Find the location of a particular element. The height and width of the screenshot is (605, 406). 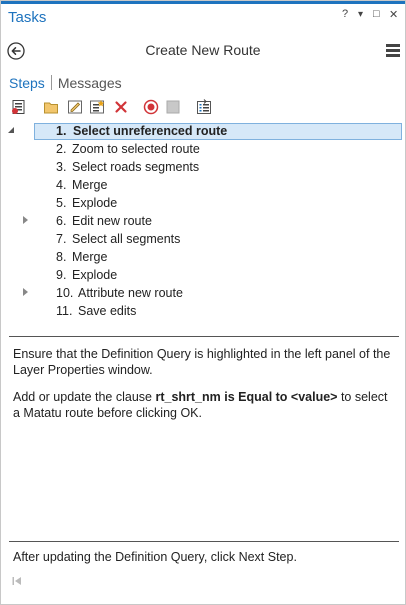

step-number: 5. is located at coordinates (61, 203).